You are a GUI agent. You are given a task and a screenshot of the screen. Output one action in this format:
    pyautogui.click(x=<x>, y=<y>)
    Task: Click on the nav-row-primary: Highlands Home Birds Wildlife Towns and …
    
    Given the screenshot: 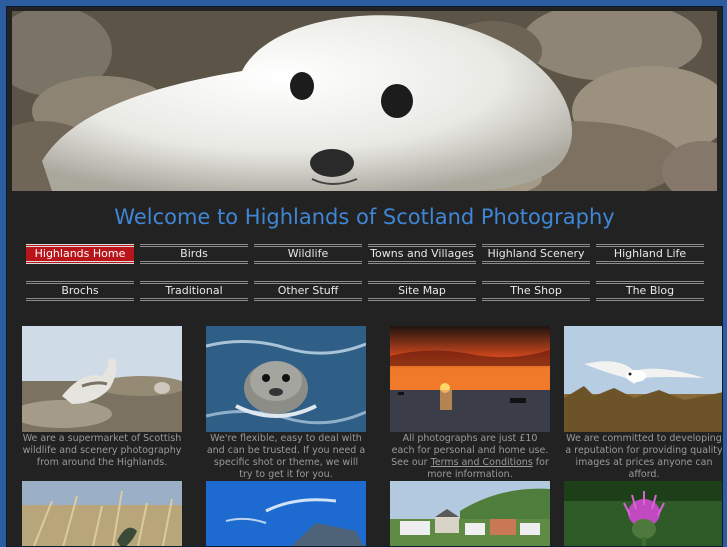 What is the action you would take?
    pyautogui.click(x=367, y=255)
    